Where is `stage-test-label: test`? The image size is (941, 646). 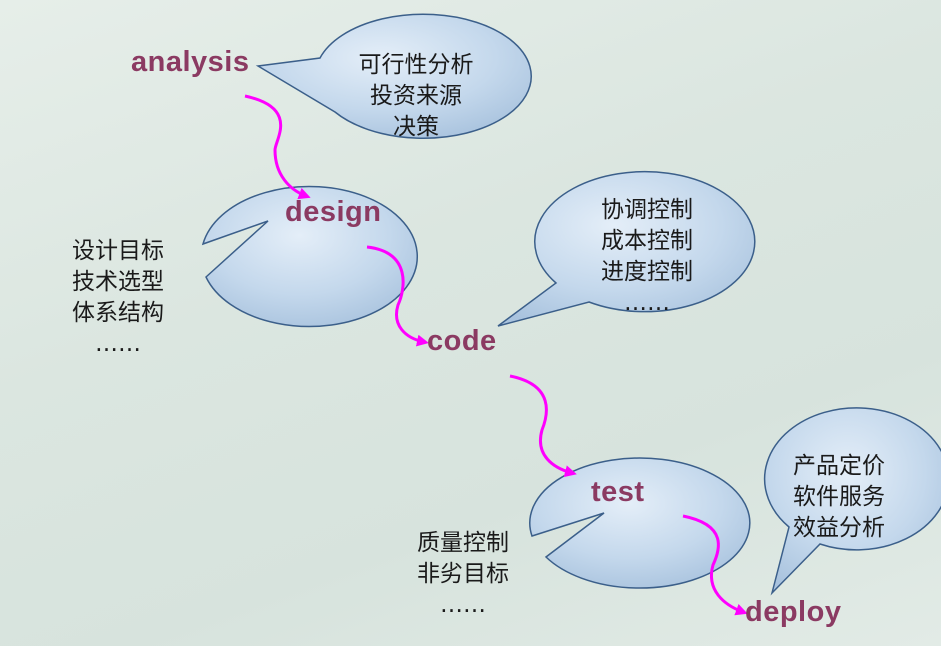
stage-test-label: test is located at coordinates (618, 492).